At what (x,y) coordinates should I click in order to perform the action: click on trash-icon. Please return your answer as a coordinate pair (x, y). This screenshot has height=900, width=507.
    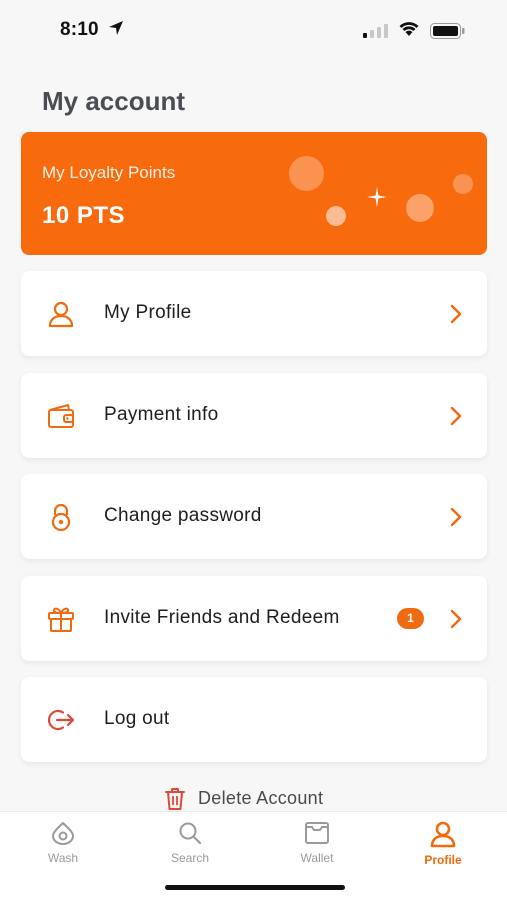
    Looking at the image, I should click on (175, 799).